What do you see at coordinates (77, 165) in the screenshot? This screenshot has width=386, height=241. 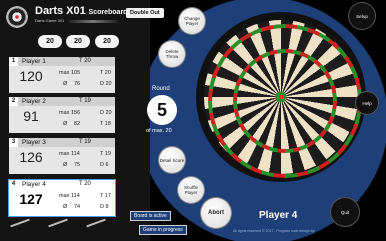 I see `avg-value: 75` at bounding box center [77, 165].